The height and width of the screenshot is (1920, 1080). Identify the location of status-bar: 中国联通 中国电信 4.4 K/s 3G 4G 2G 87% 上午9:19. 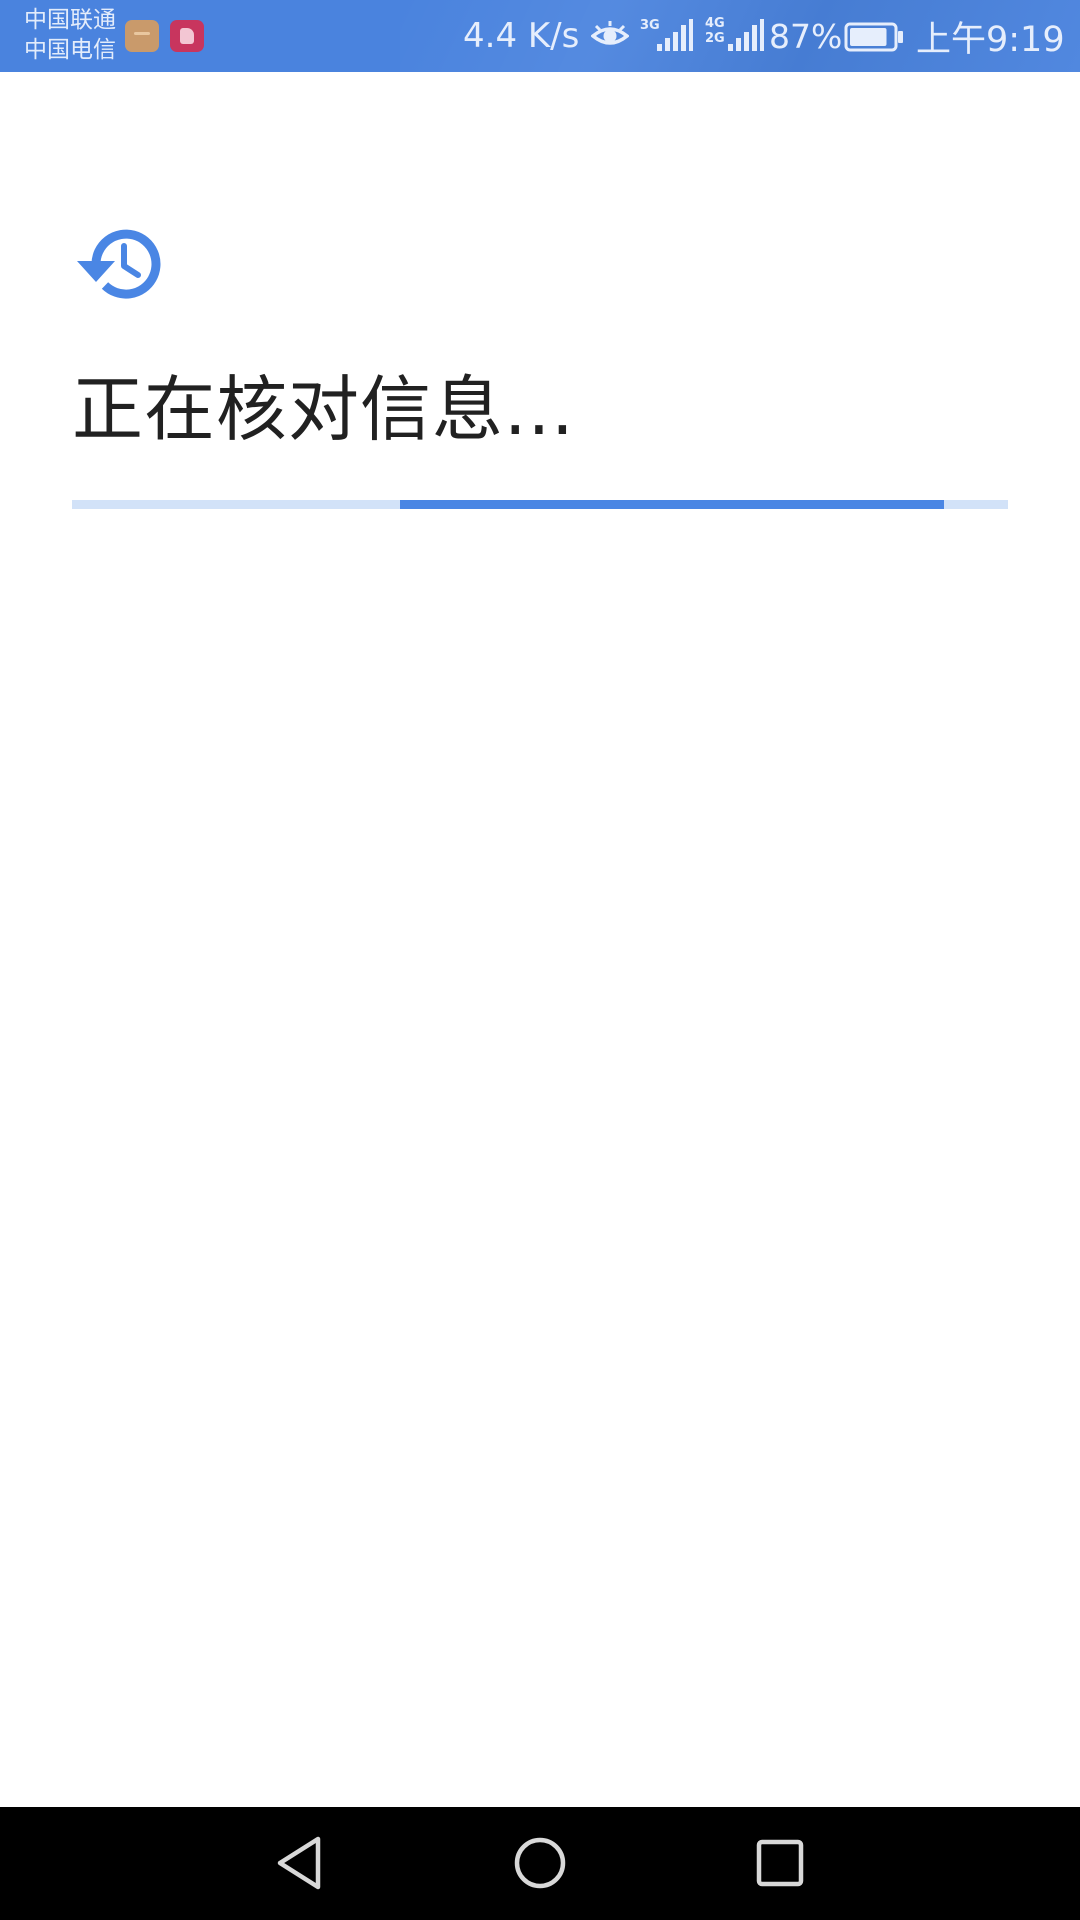
(540, 36).